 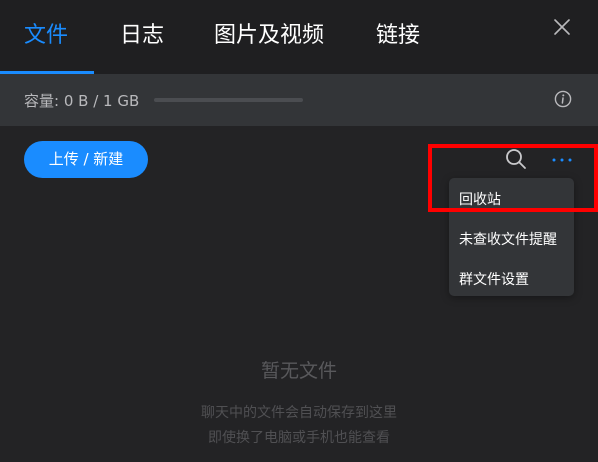 What do you see at coordinates (494, 279) in the screenshot?
I see `menu-item-group-file-settings: 群文件设置` at bounding box center [494, 279].